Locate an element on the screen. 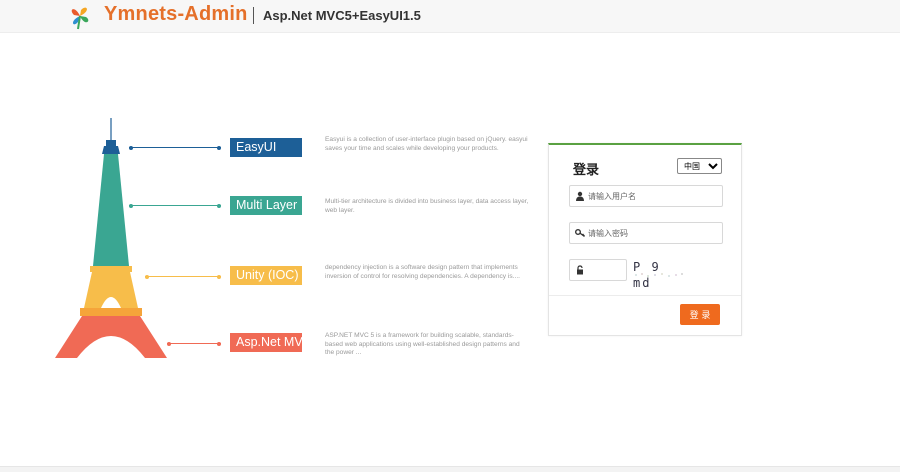 This screenshot has height=472, width=900. connector-aspnet-mvc is located at coordinates (194, 343).